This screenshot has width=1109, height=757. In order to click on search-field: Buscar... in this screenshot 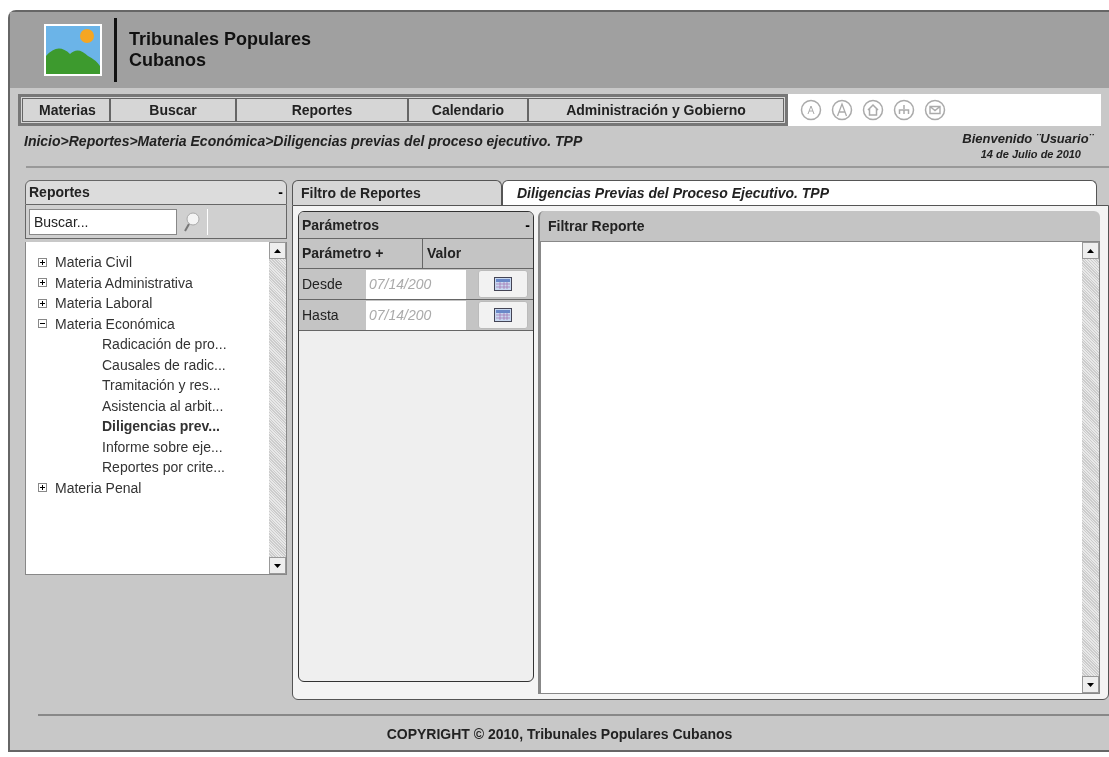, I will do `click(103, 221)`.